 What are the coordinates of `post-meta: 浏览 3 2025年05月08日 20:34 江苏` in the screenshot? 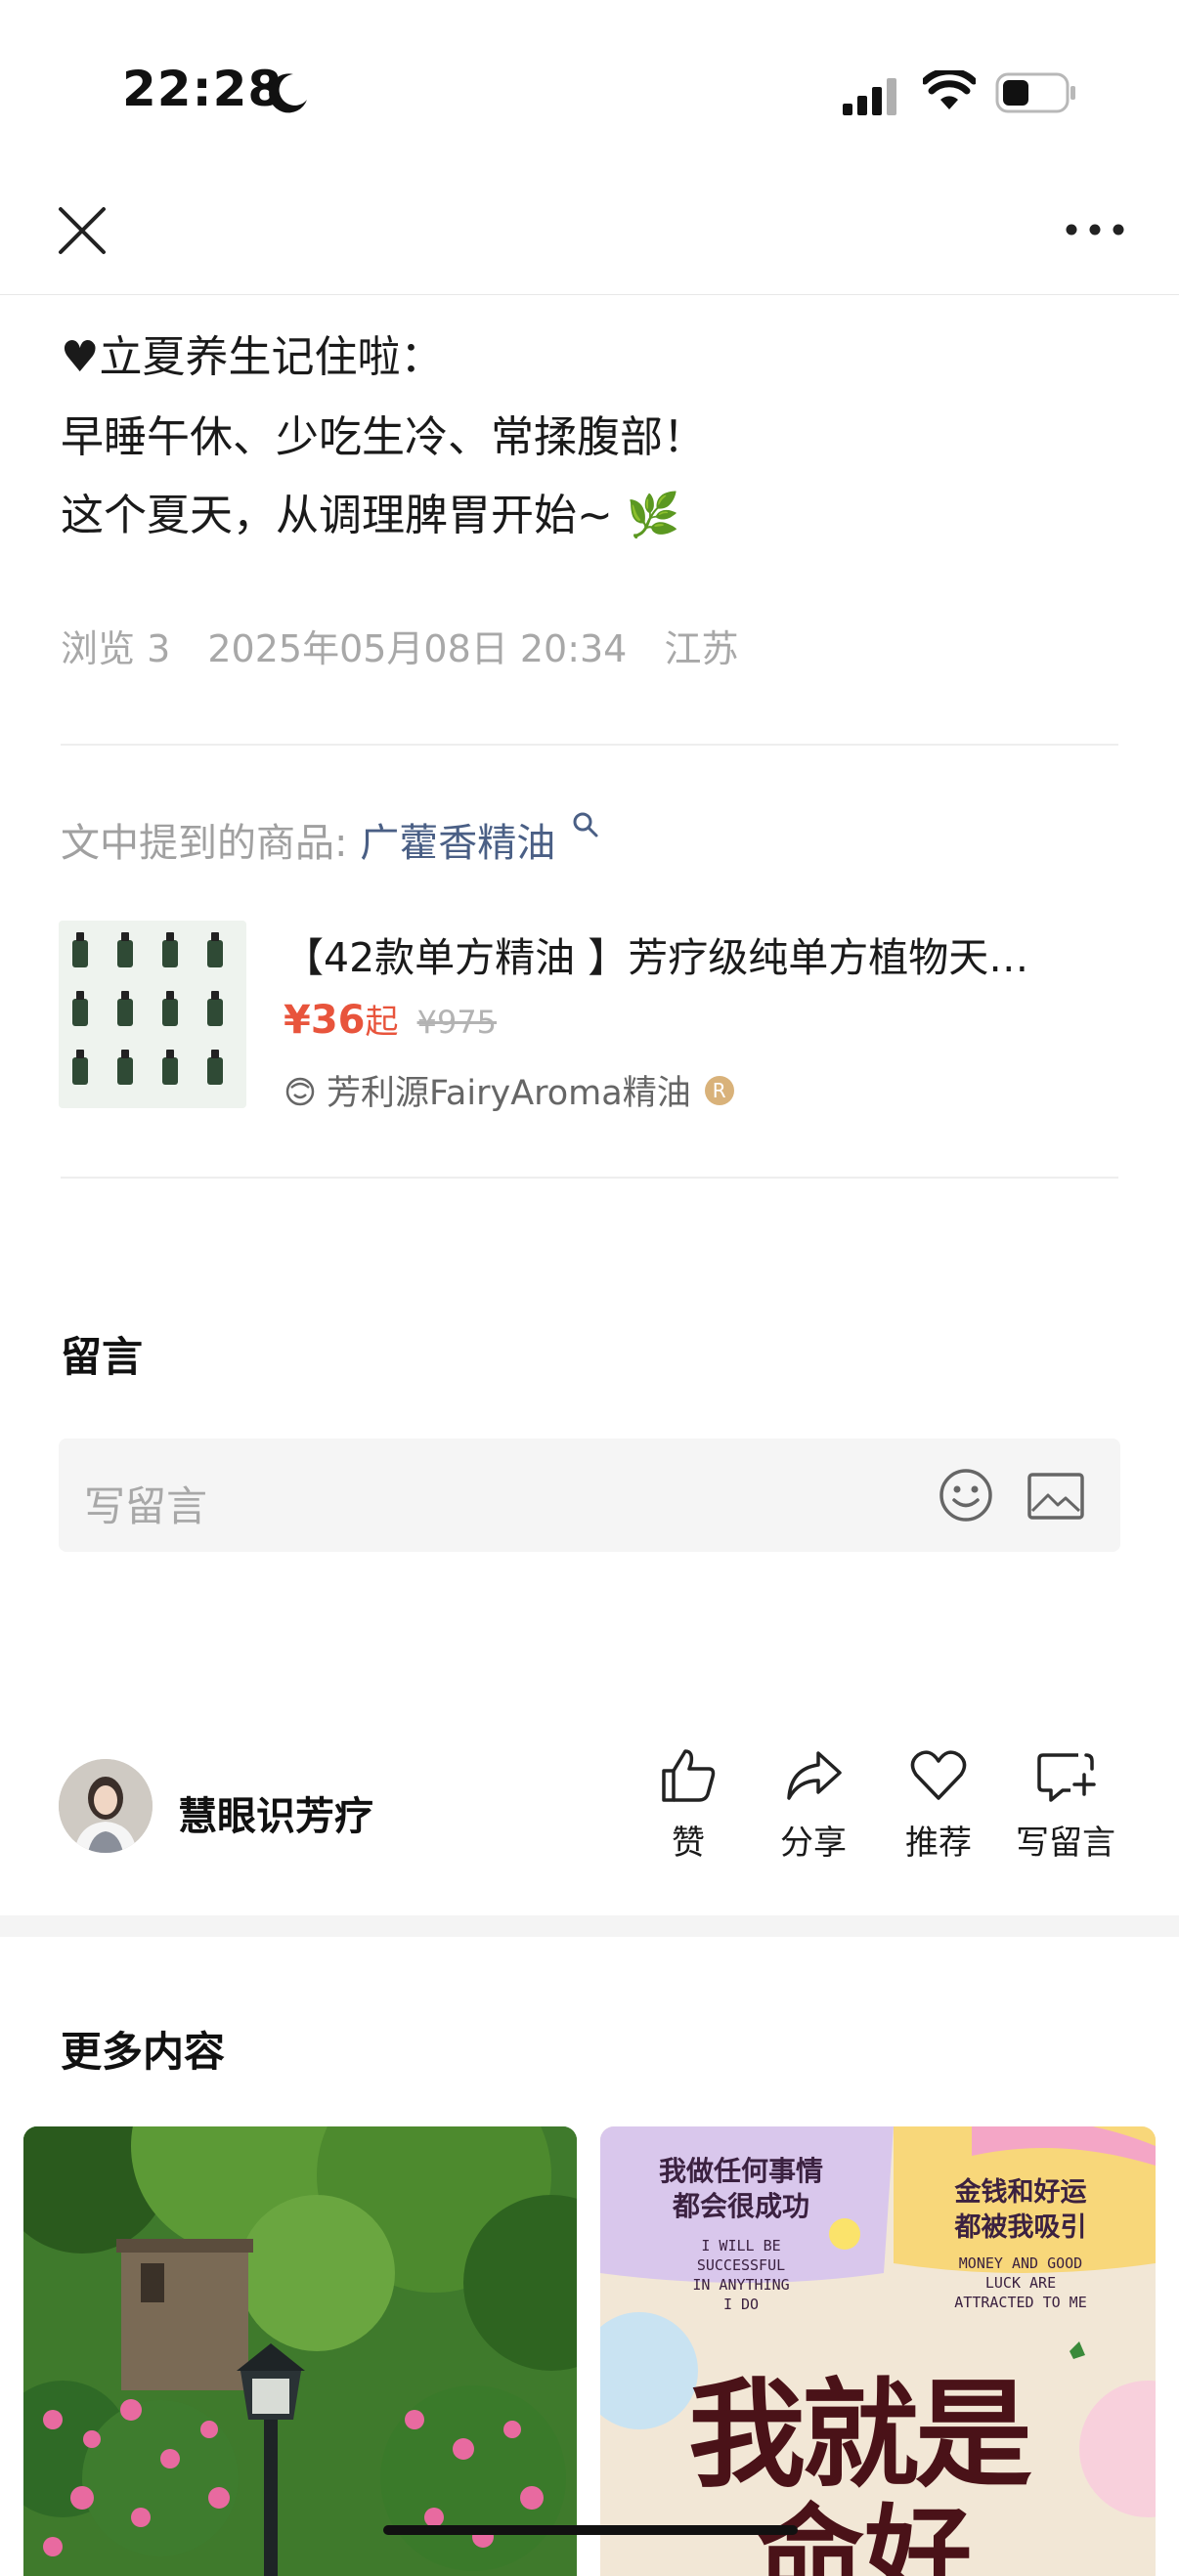 It's located at (412, 645).